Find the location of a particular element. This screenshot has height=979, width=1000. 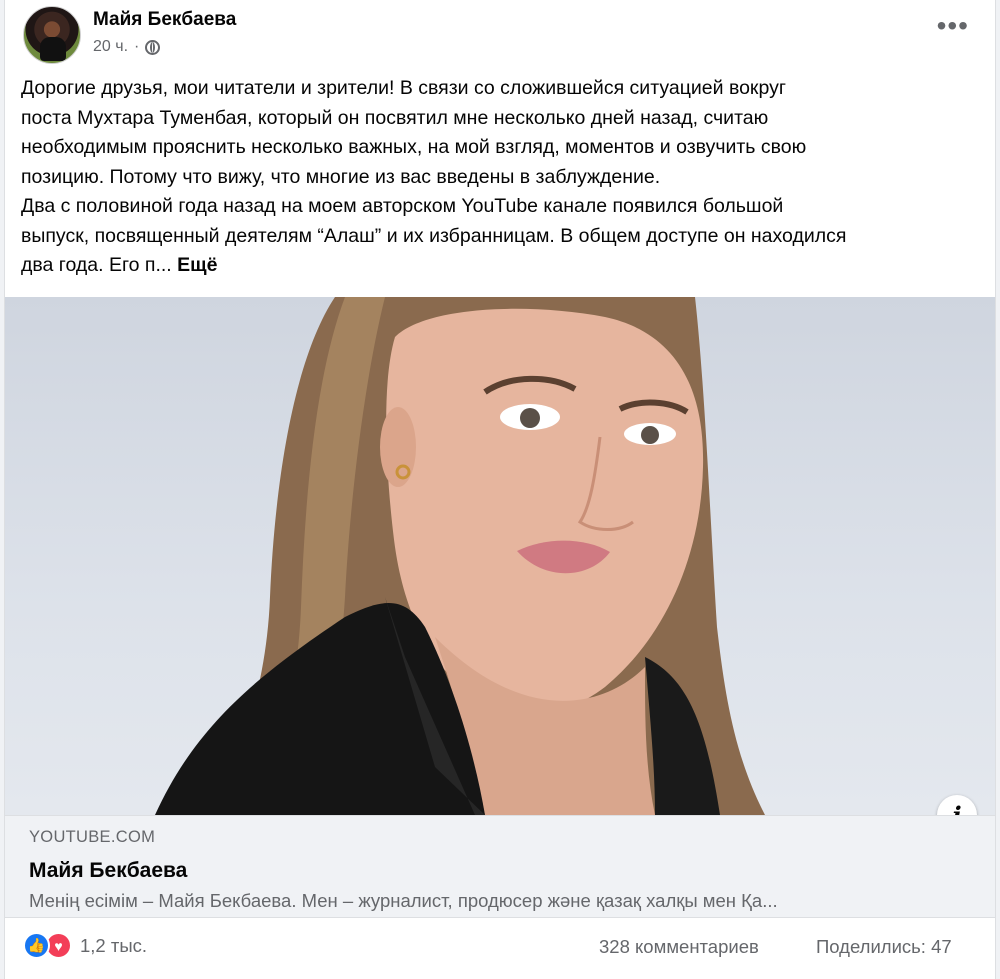

post-timestamp: 20 ч. is located at coordinates (110, 47).